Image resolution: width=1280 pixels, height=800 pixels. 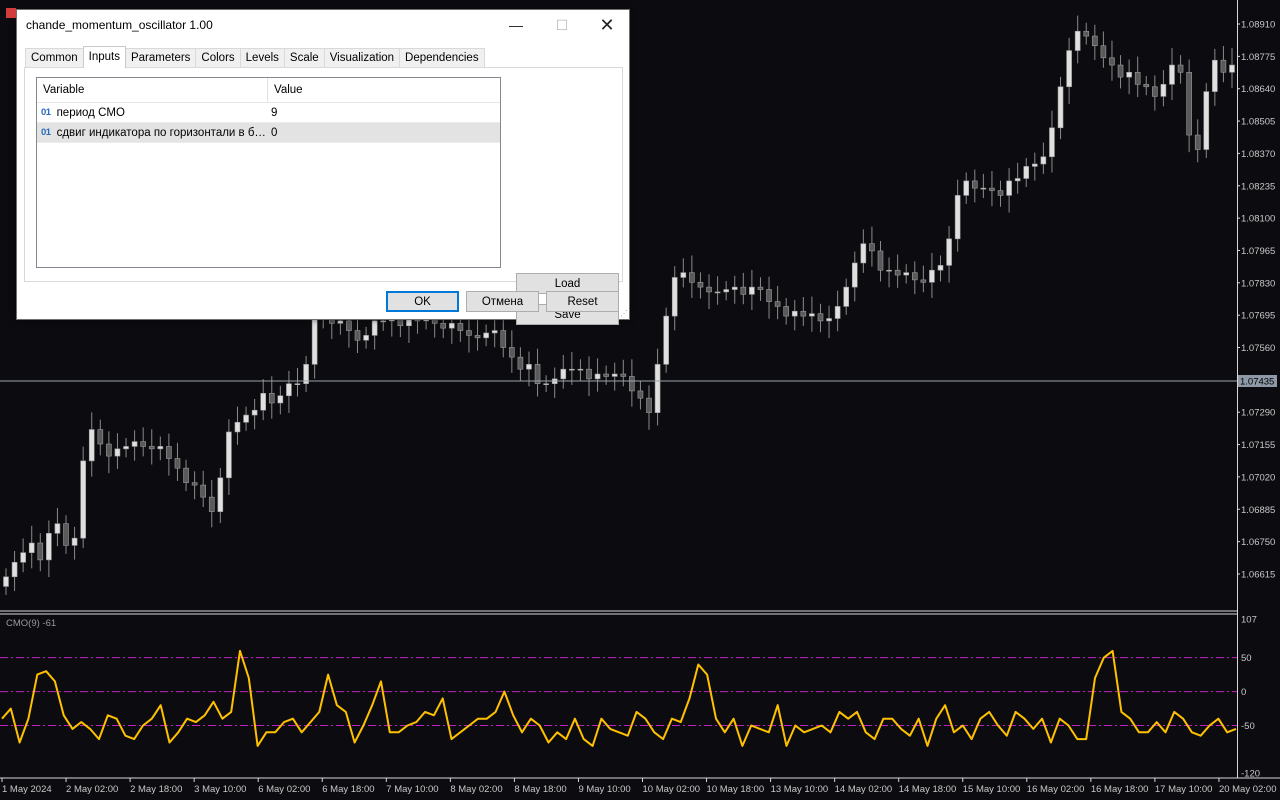 What do you see at coordinates (540, 789) in the screenshot?
I see `time-tick-label: 8 May 18:00` at bounding box center [540, 789].